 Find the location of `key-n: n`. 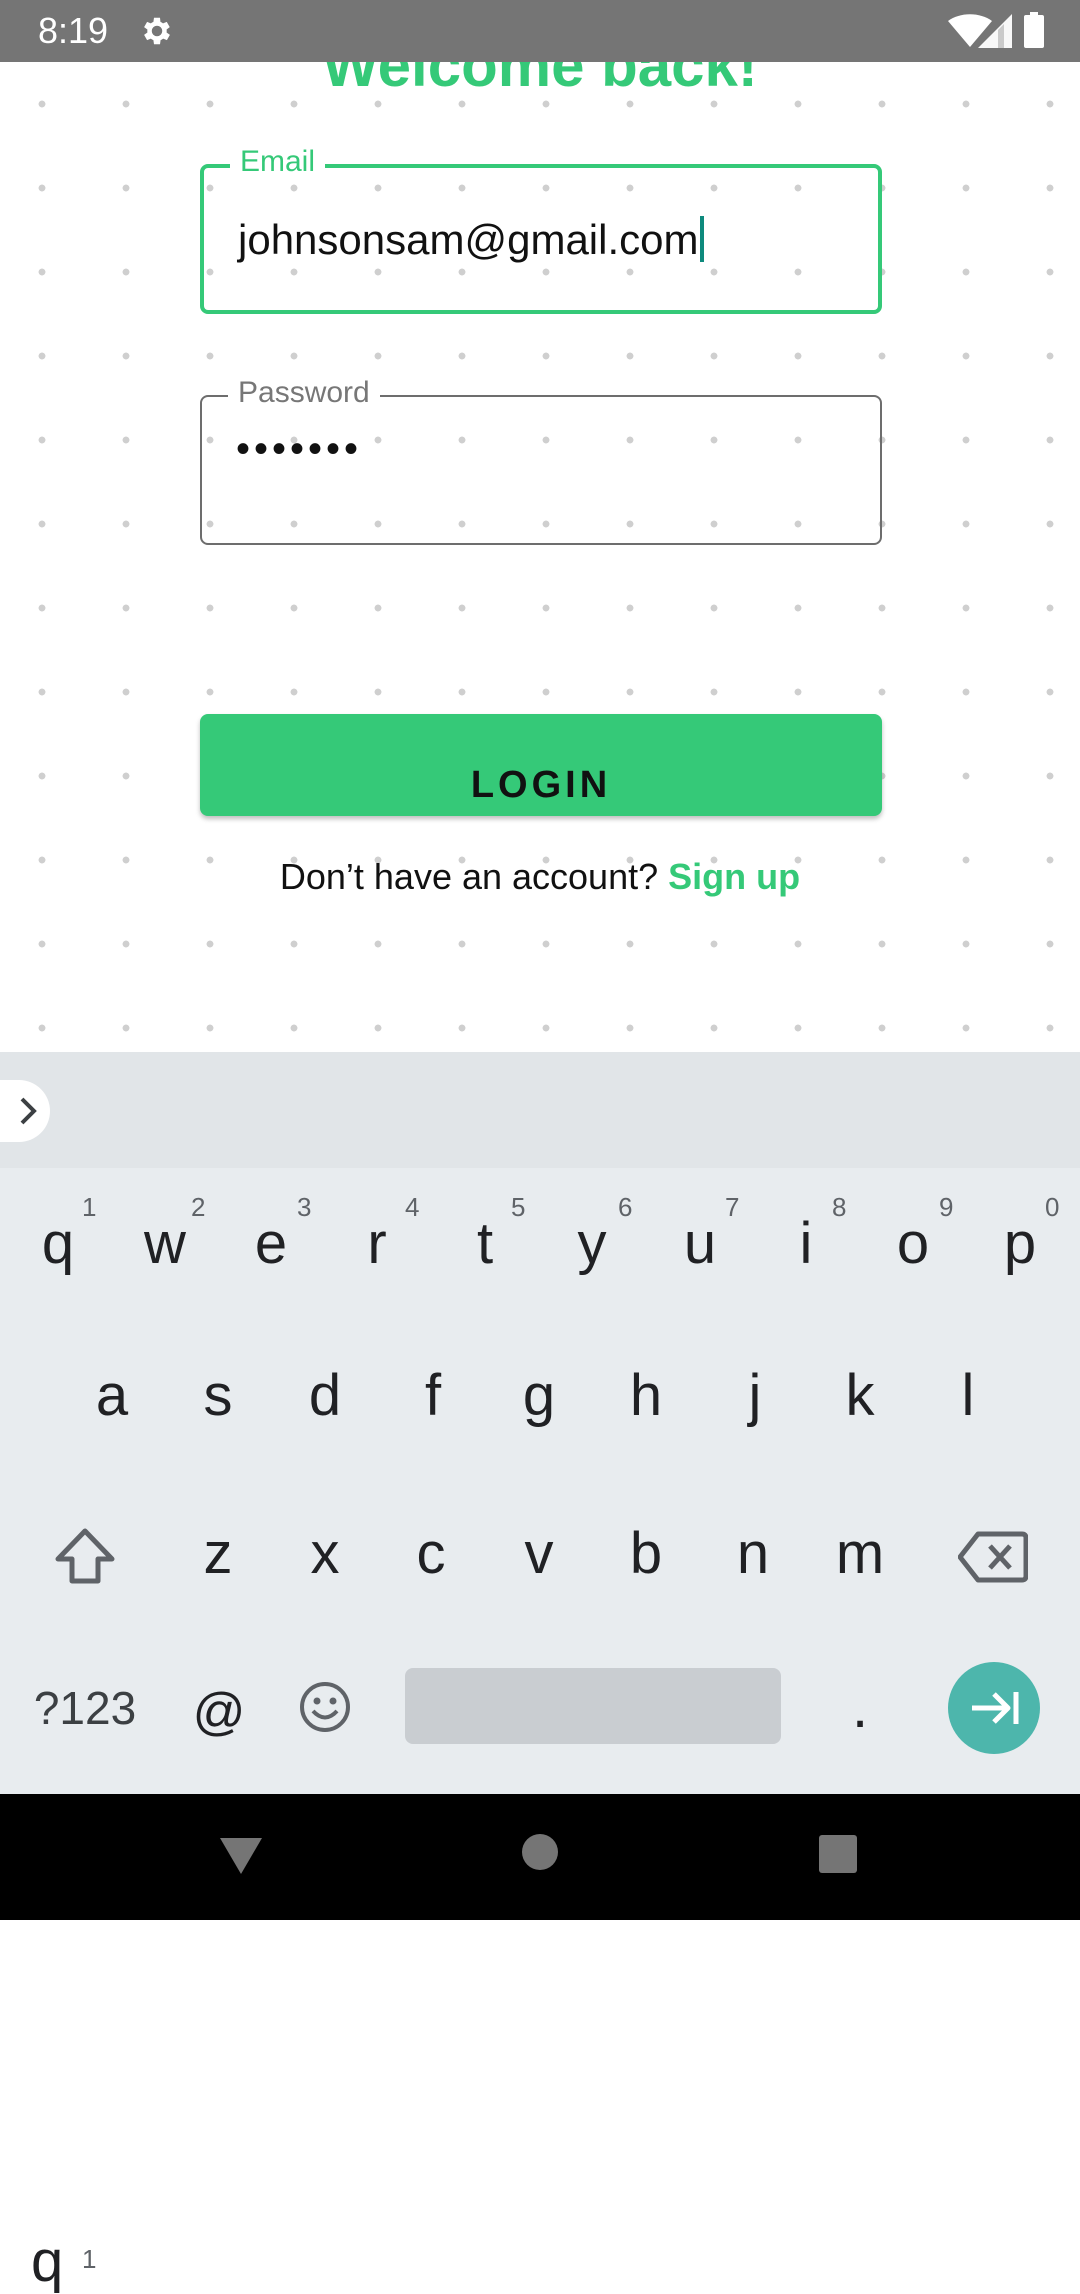

key-n: n is located at coordinates (753, 1554).